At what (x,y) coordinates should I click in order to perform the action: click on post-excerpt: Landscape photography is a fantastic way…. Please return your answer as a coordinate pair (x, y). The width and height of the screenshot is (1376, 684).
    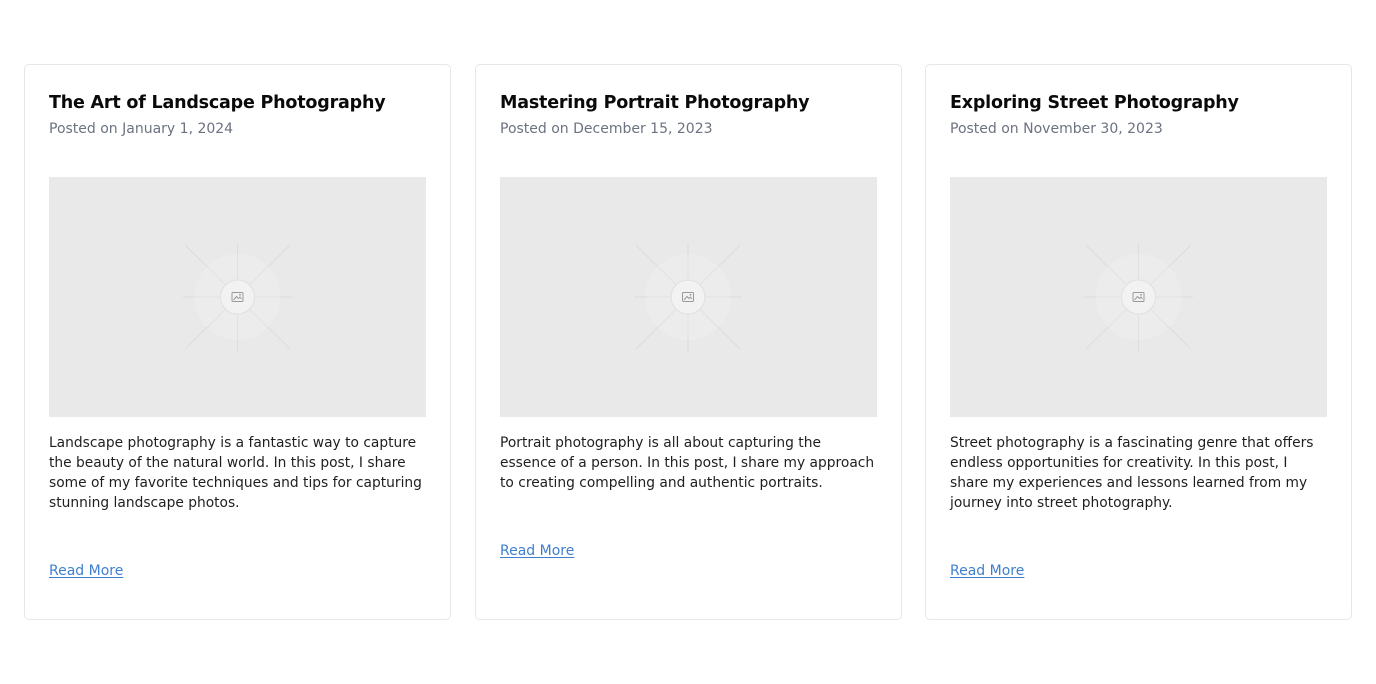
    Looking at the image, I should click on (235, 473).